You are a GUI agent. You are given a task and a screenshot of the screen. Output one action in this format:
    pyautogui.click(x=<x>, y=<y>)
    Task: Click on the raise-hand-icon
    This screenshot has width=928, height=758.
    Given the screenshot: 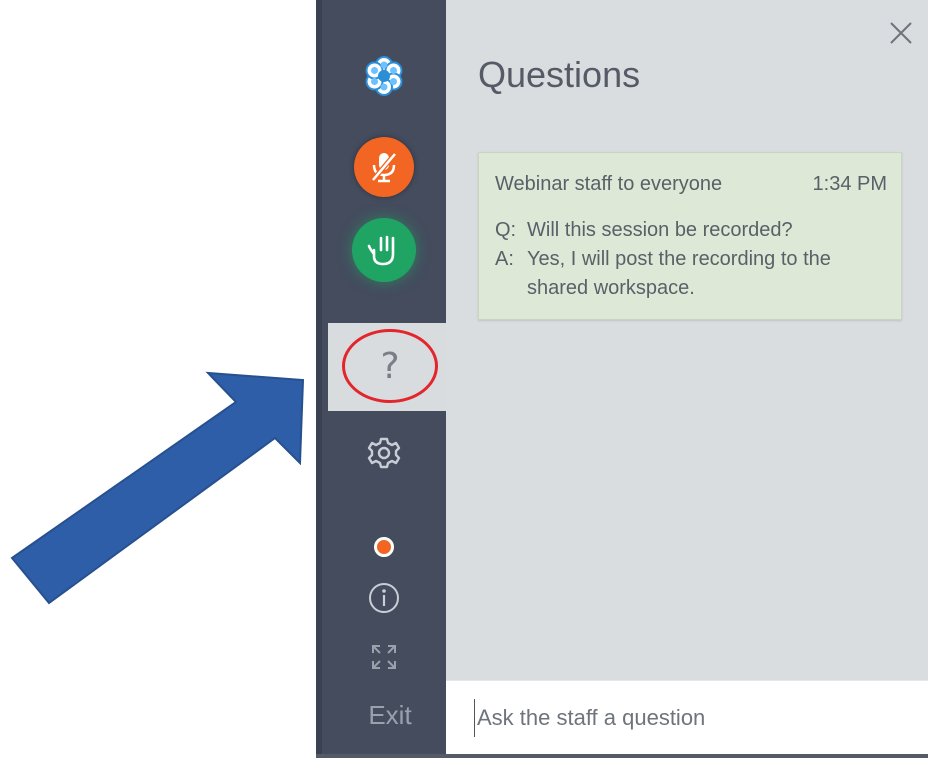 What is the action you would take?
    pyautogui.click(x=381, y=250)
    